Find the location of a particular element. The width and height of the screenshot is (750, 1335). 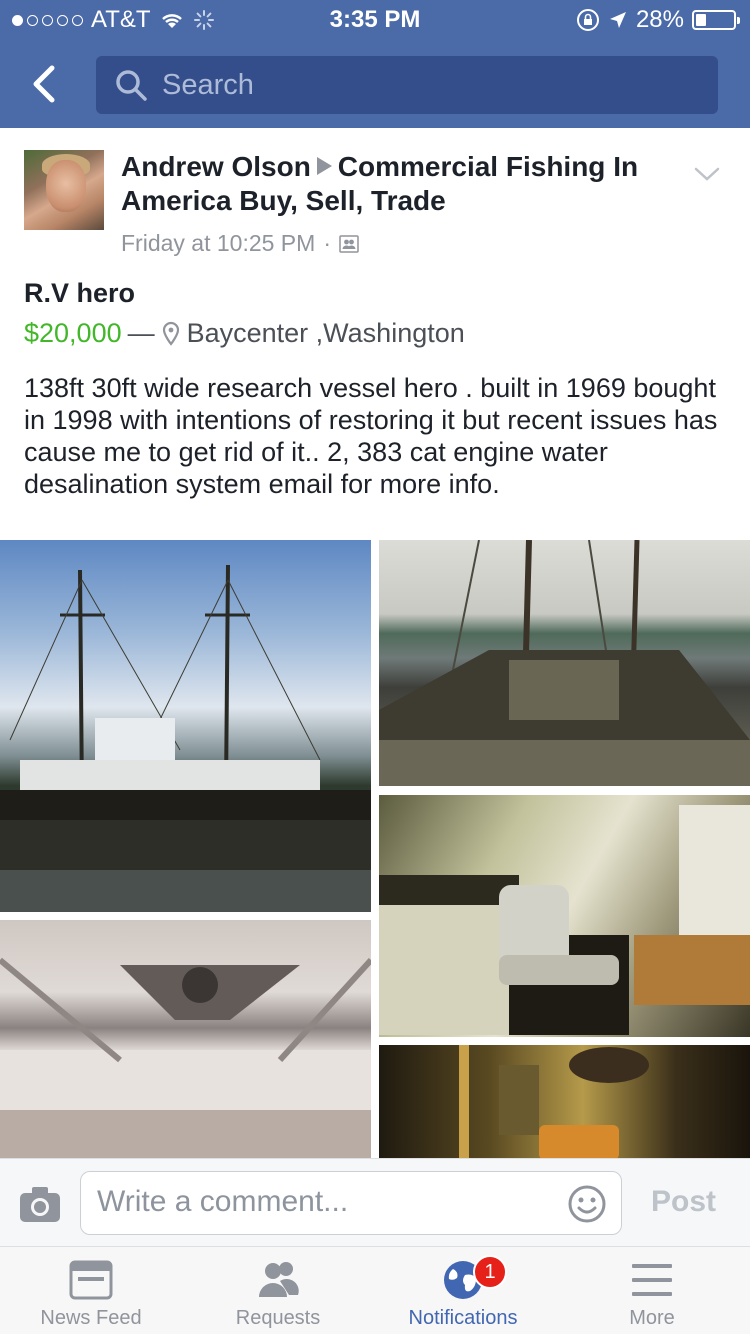

nav-bar: Search is located at coordinates (375, 84).